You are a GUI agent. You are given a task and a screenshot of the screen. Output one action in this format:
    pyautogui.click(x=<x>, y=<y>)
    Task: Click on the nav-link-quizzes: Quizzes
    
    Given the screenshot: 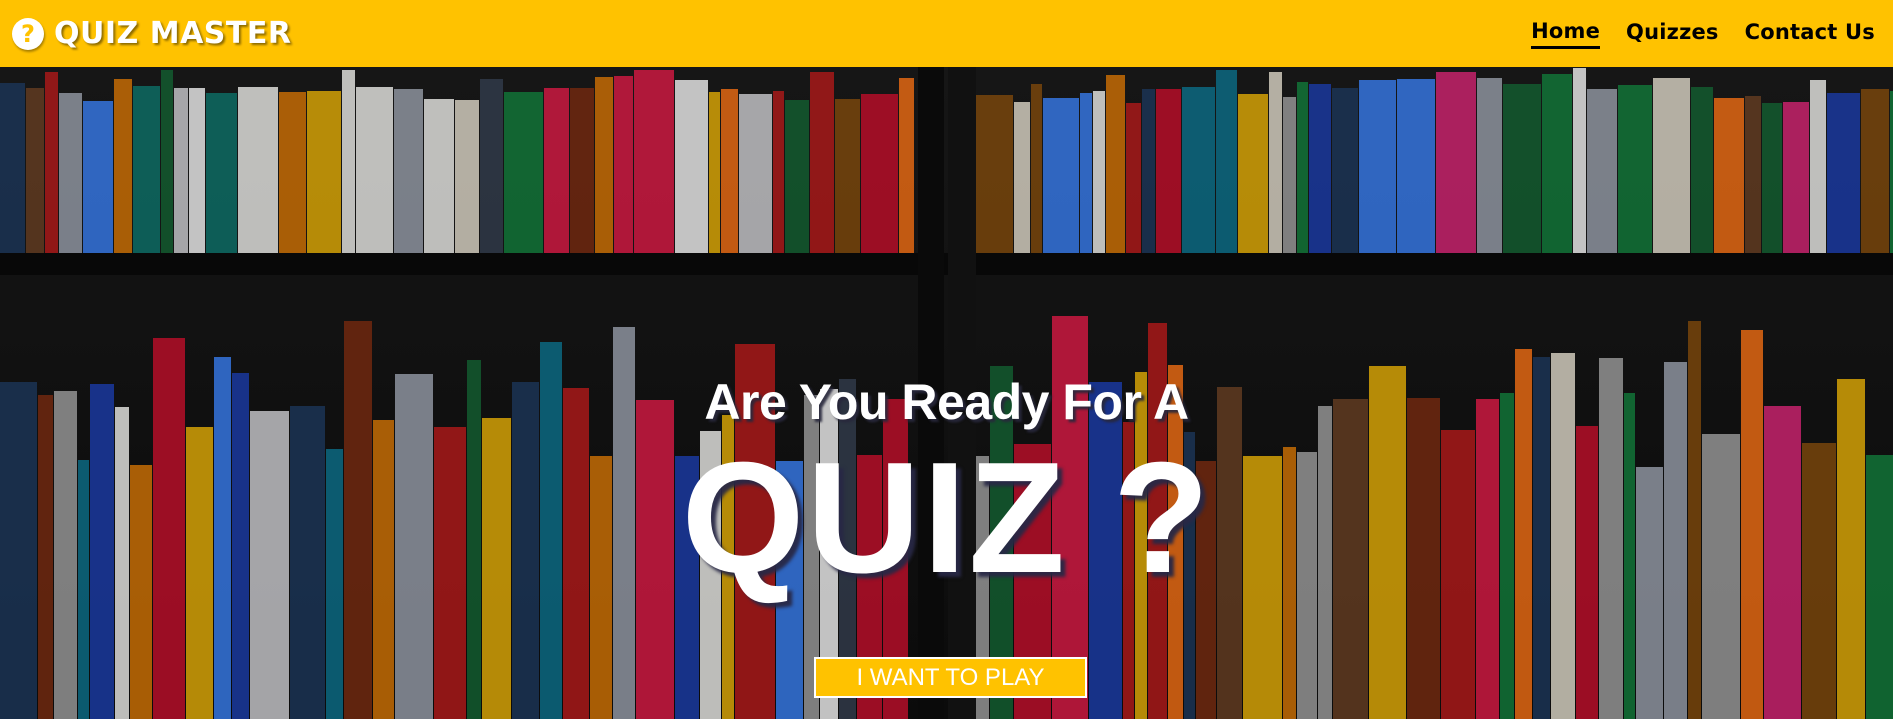 What is the action you would take?
    pyautogui.click(x=1672, y=33)
    